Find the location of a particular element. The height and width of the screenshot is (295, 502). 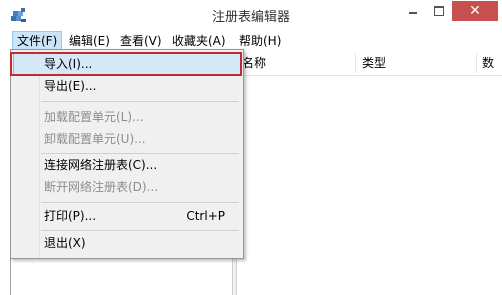

menu-item-shortcut: Ctrl+P is located at coordinates (205, 216).